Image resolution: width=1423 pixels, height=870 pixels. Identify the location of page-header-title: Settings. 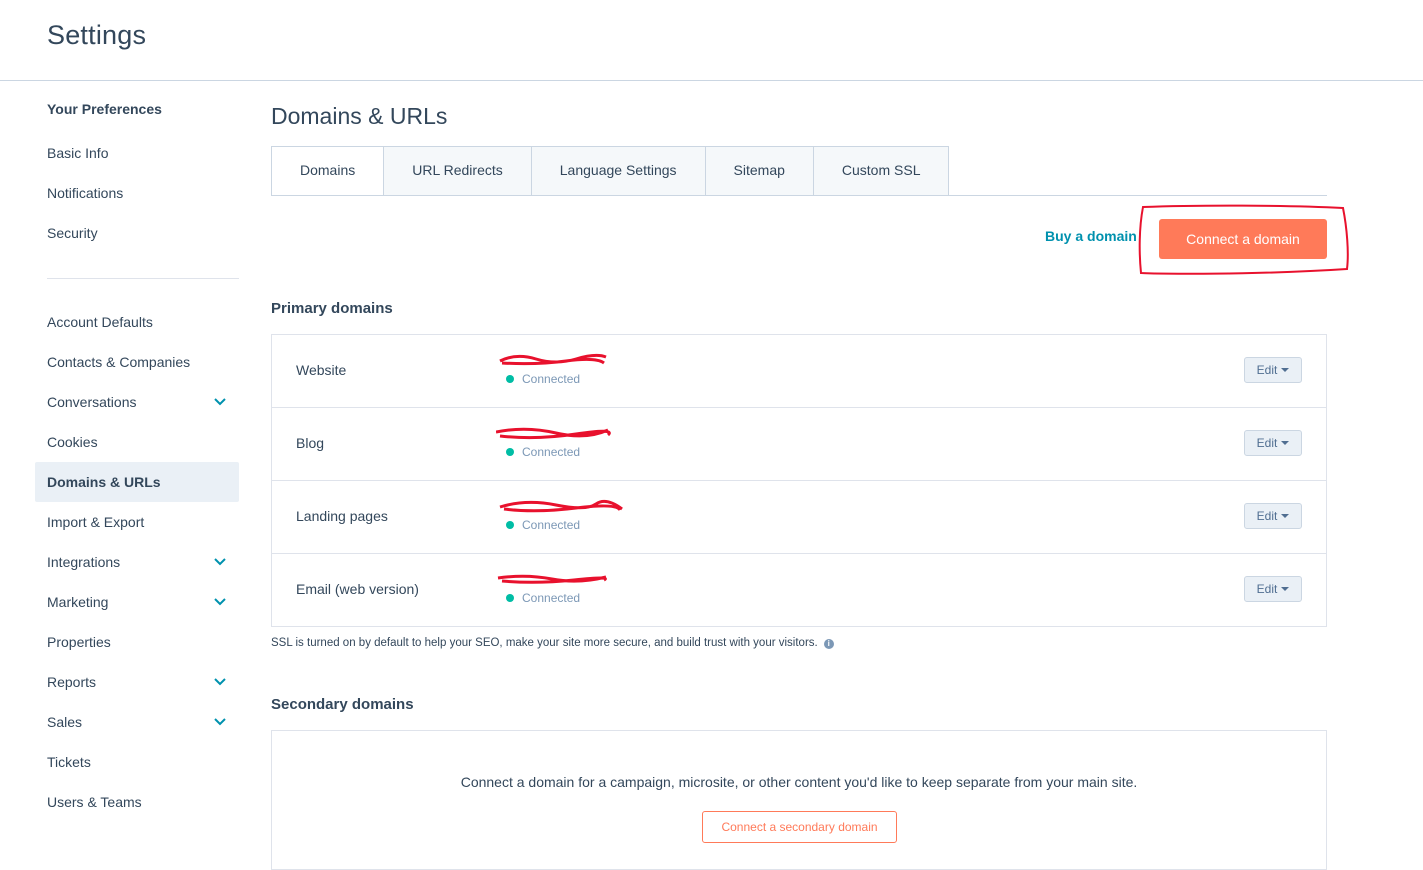
(97, 35).